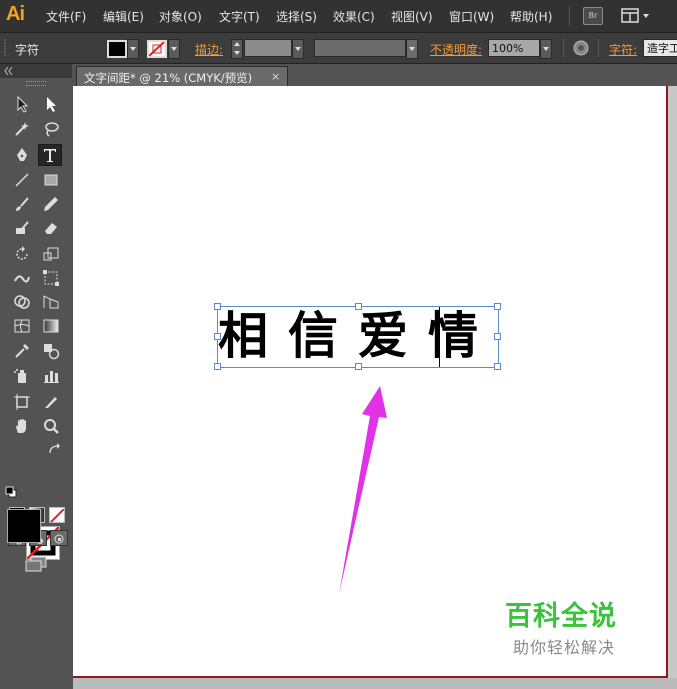 The width and height of the screenshot is (677, 689). Describe the element at coordinates (117, 49) in the screenshot. I see `fill-color-swatch` at that location.